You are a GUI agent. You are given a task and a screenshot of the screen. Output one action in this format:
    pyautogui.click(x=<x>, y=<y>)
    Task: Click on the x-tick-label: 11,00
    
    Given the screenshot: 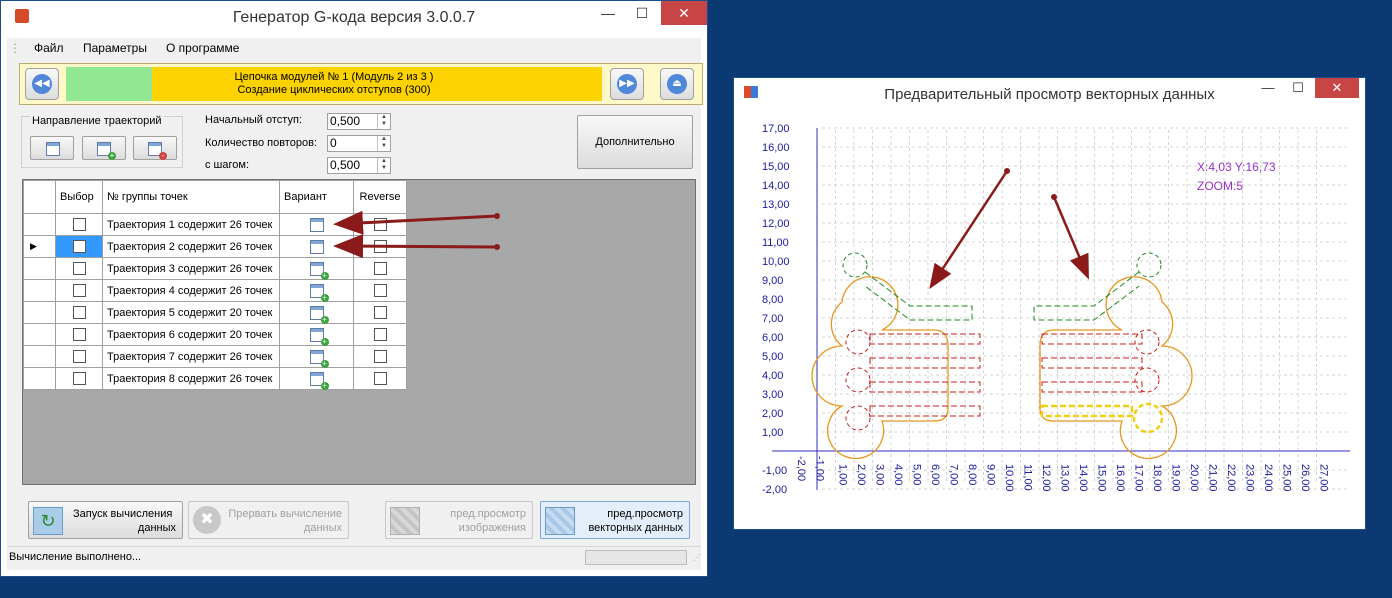 What is the action you would take?
    pyautogui.click(x=1028, y=477)
    